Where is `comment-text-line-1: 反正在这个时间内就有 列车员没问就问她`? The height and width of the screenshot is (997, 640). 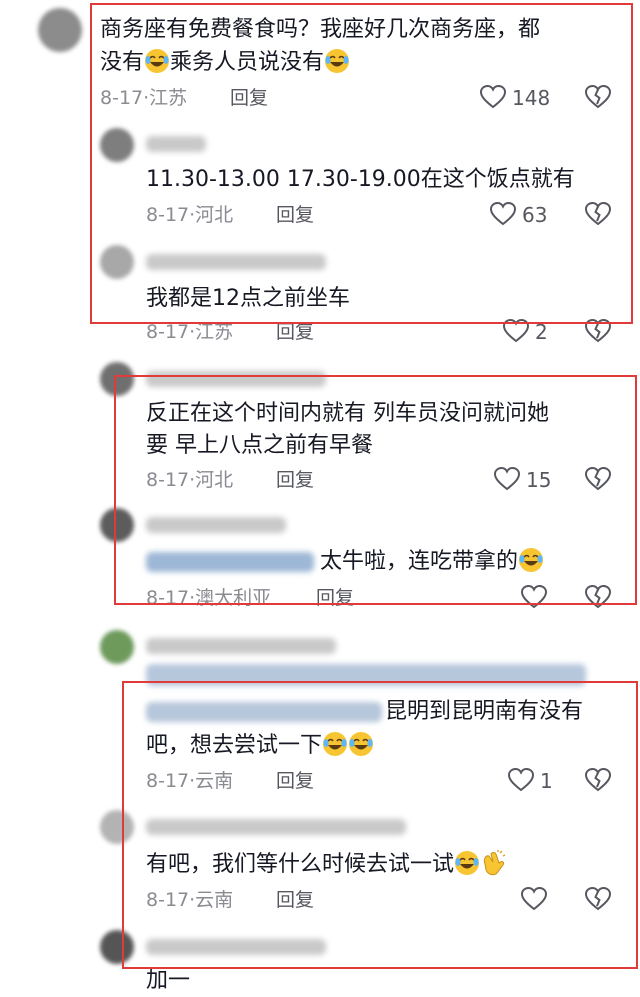 comment-text-line-1: 反正在这个时间内就有 列车员没问就问她 is located at coordinates (347, 413).